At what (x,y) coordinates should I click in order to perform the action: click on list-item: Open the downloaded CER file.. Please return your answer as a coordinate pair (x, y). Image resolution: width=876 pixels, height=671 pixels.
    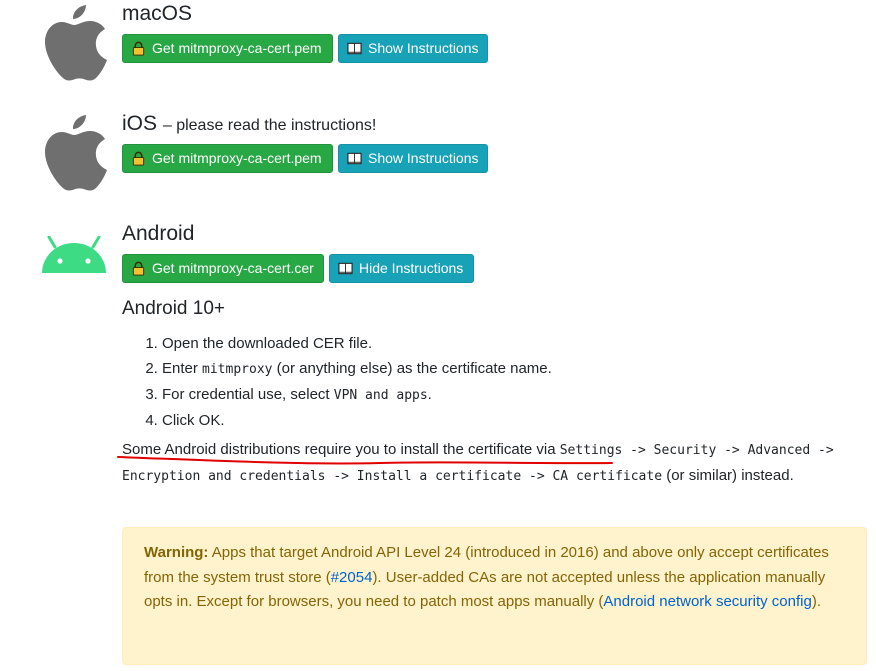
    Looking at the image, I should click on (357, 343).